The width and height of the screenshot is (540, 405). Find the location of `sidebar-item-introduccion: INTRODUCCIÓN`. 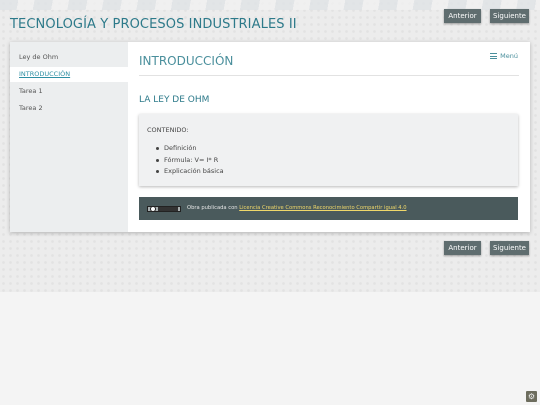

sidebar-item-introduccion: INTRODUCCIÓN is located at coordinates (69, 74).